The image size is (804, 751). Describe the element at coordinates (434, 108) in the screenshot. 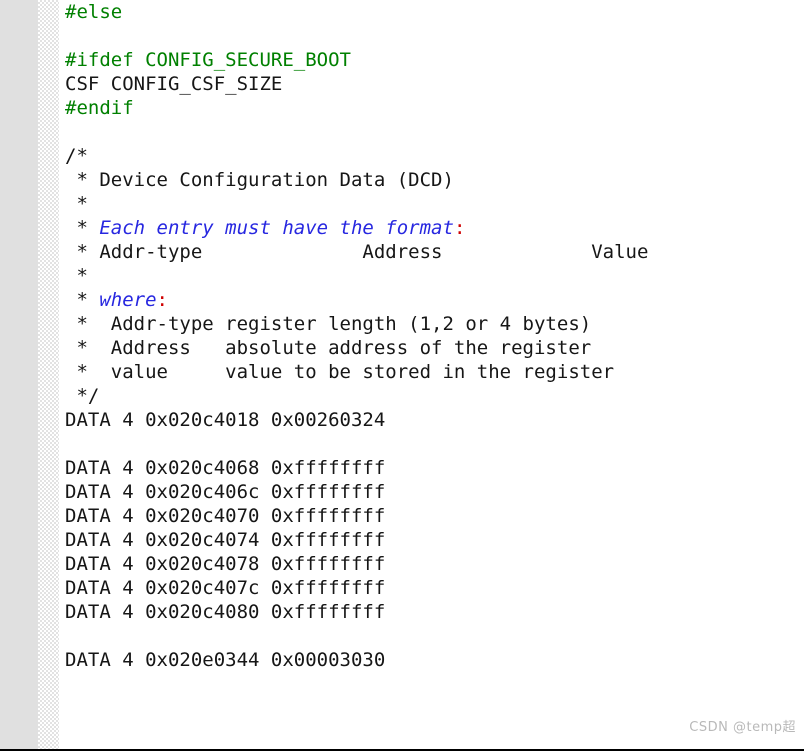

I see `code-line: #endif` at that location.